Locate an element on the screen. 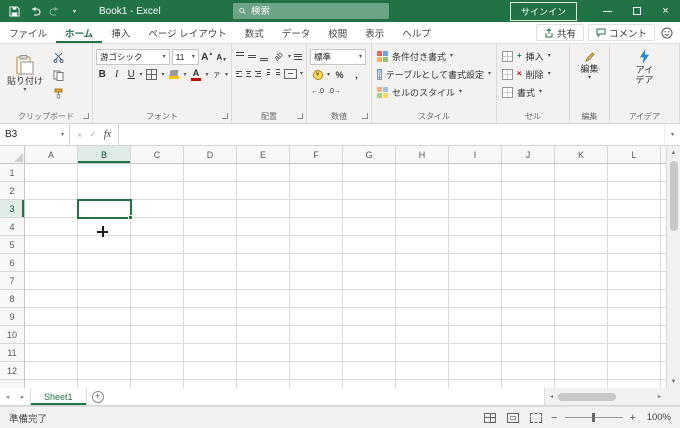  page-break-view-button is located at coordinates (536, 418).